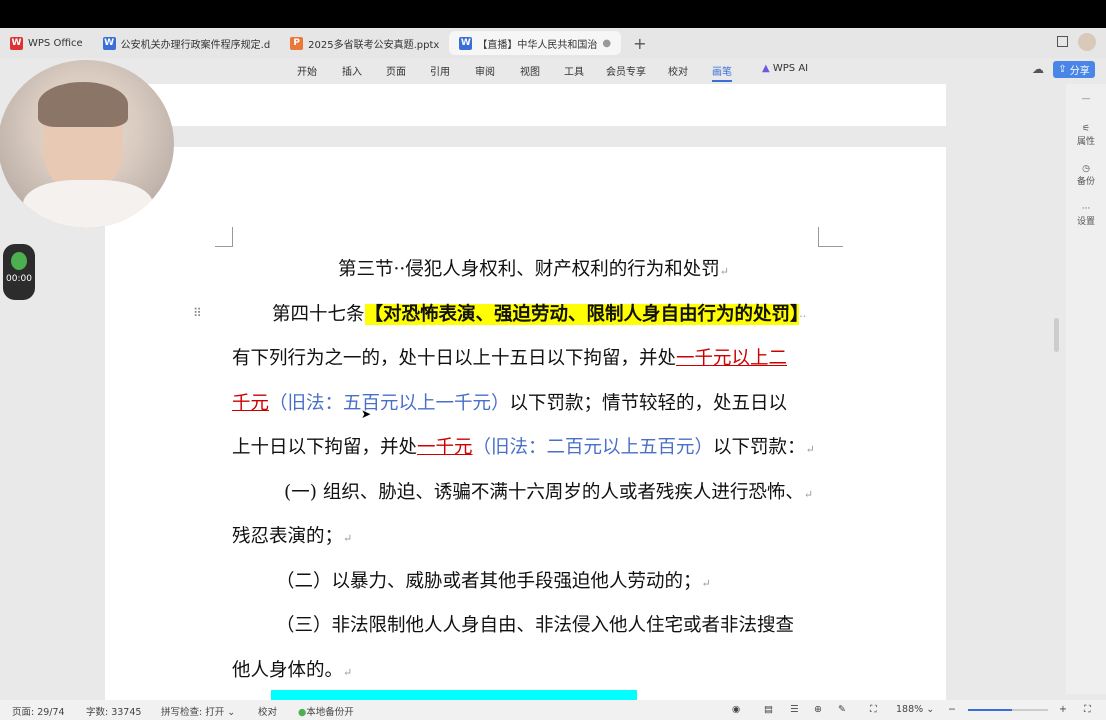 The height and width of the screenshot is (720, 1106). Describe the element at coordinates (678, 70) in the screenshot. I see `menu-proofread: 校对` at that location.